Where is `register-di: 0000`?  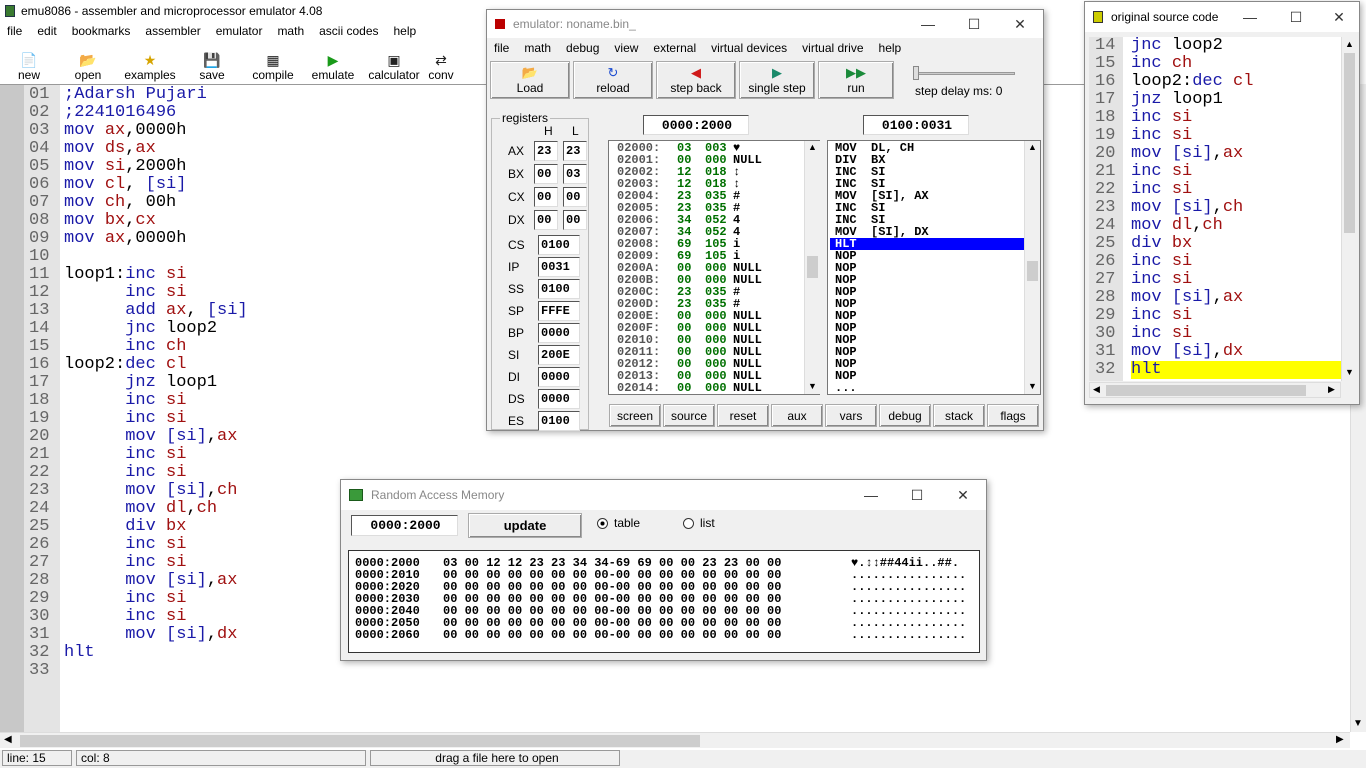 register-di: 0000 is located at coordinates (559, 377).